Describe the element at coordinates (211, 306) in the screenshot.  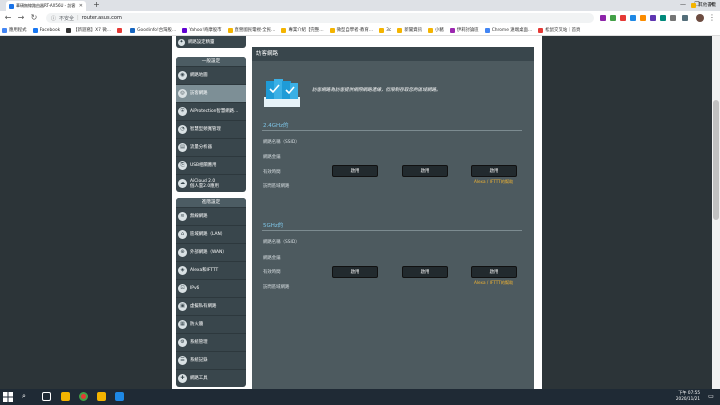
I see `sidebar-item: ▣ 虛擬私有網路` at that location.